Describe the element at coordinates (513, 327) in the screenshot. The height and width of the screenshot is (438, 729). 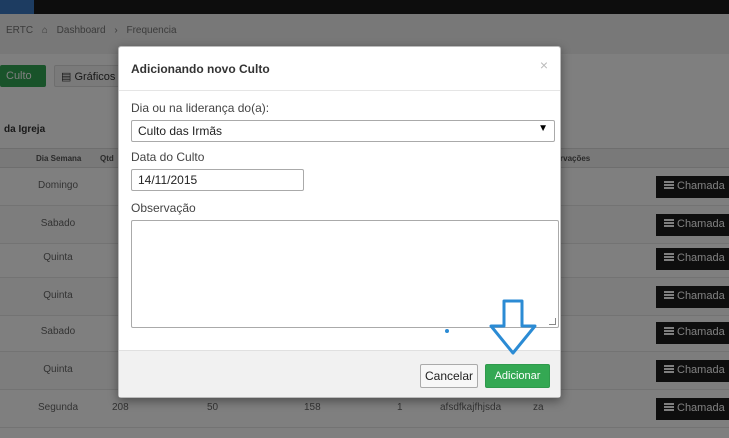
I see `arrow-down-icon` at that location.